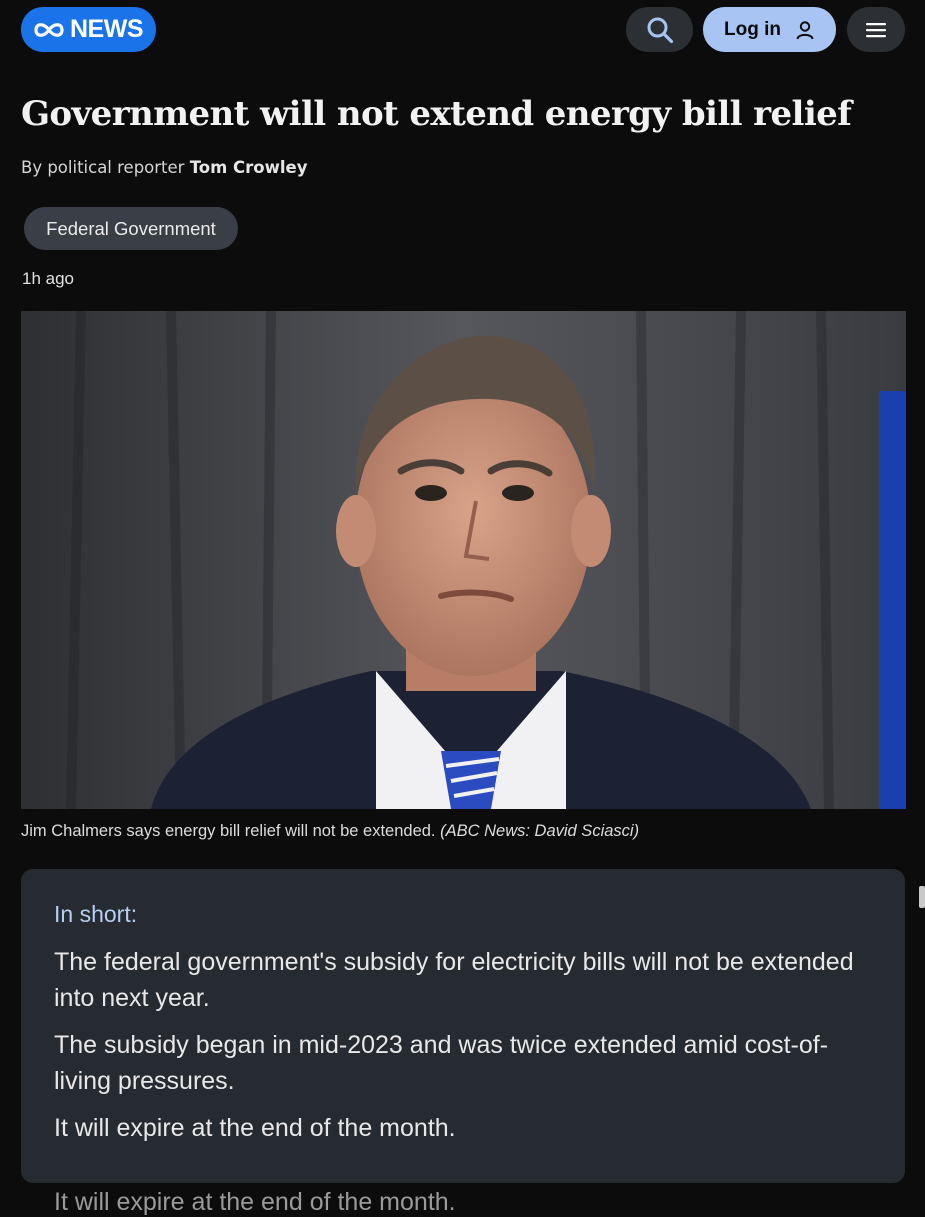 The height and width of the screenshot is (1217, 925). I want to click on byline: By political reporter Tom Crowley, so click(164, 167).